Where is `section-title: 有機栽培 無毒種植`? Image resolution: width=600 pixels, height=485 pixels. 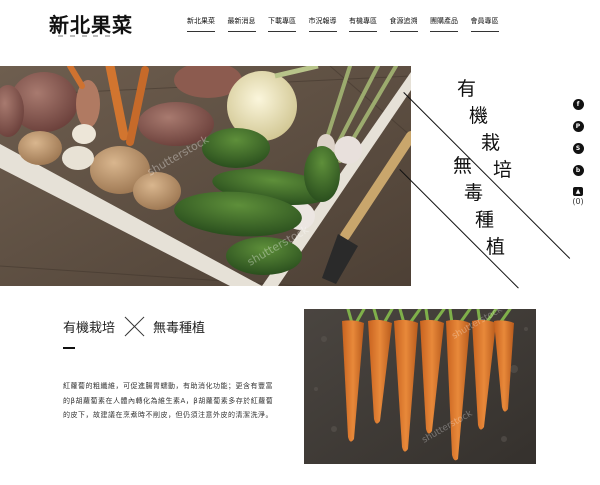
section-title: 有機栽培 無毒種植 is located at coordinates (134, 326).